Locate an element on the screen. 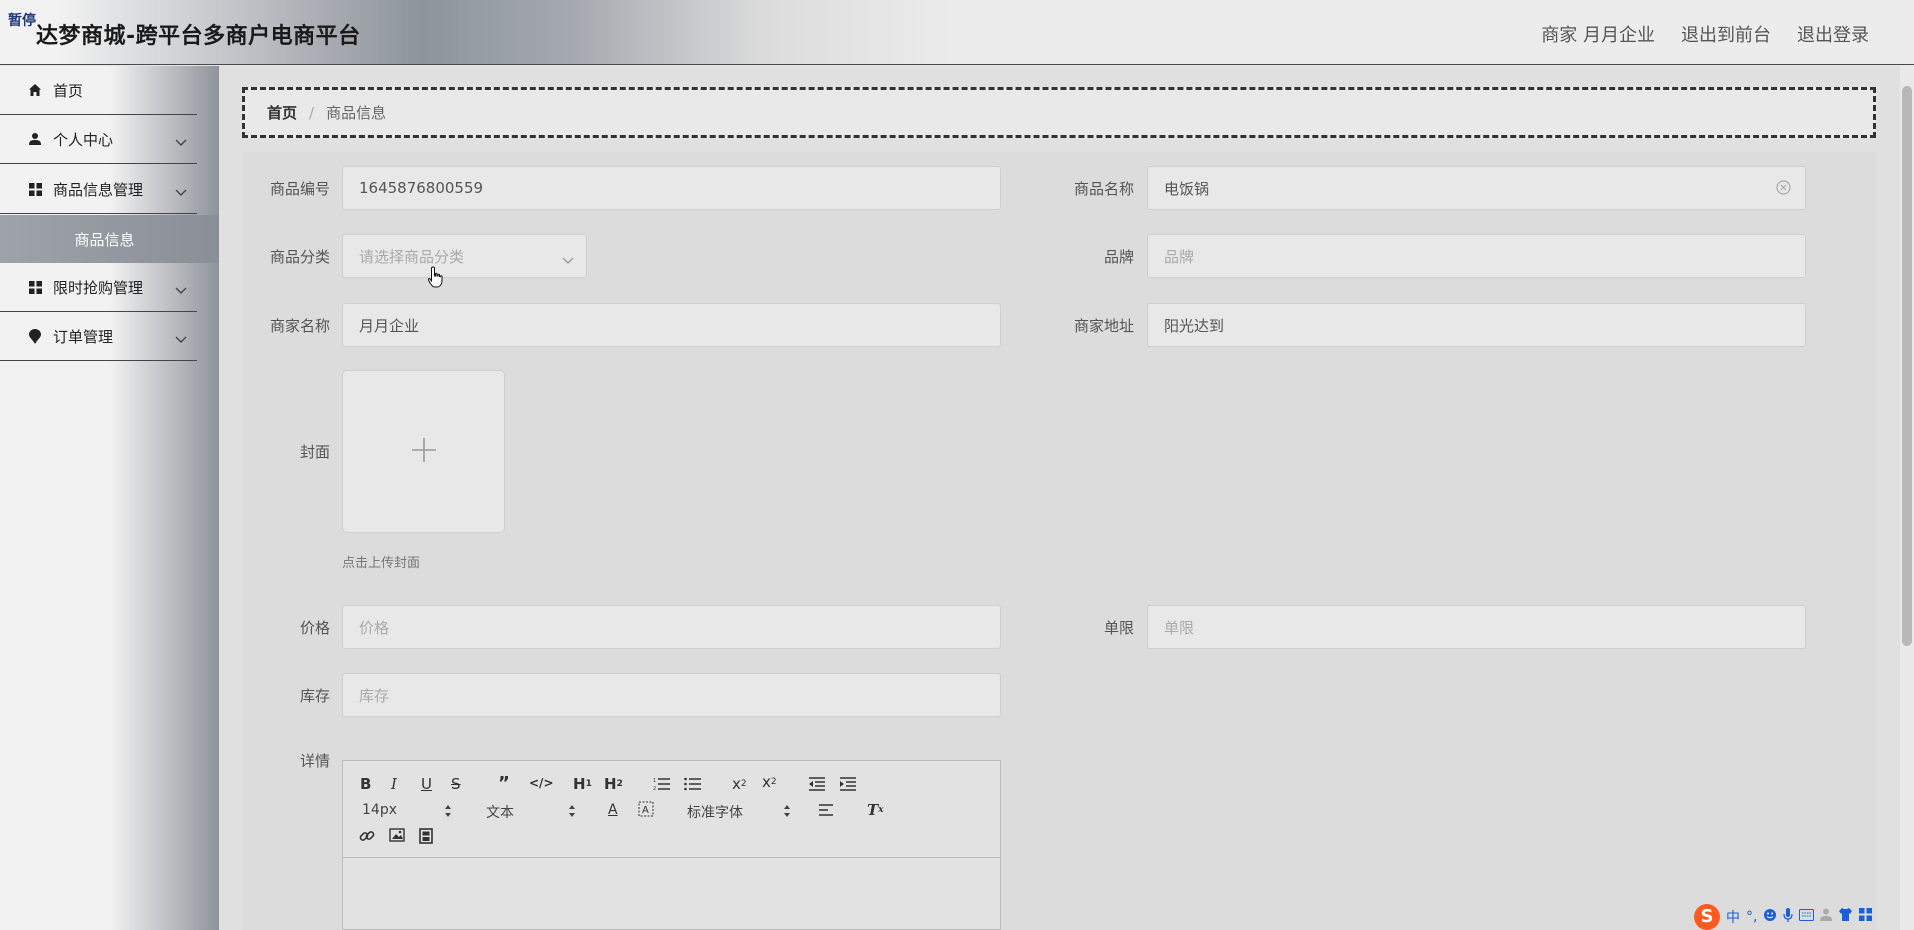 This screenshot has width=1914, height=930. indent-icon is located at coordinates (848, 784).